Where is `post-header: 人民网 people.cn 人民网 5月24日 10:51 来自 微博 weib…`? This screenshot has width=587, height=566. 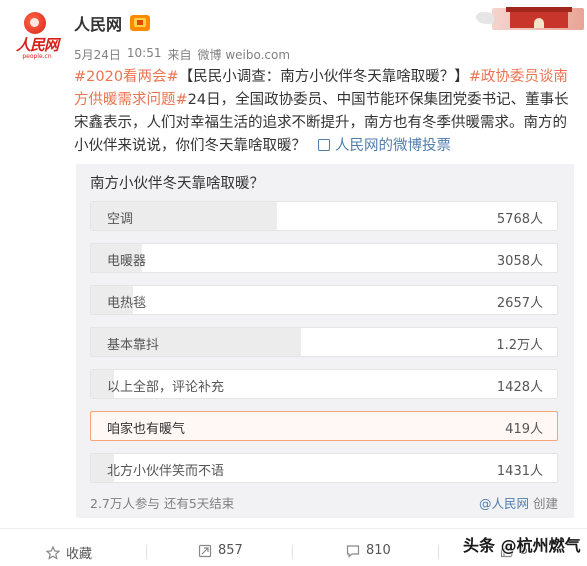 post-header: 人民网 people.cn 人民网 5月24日 10:51 来自 微博 weib… is located at coordinates (293, 35).